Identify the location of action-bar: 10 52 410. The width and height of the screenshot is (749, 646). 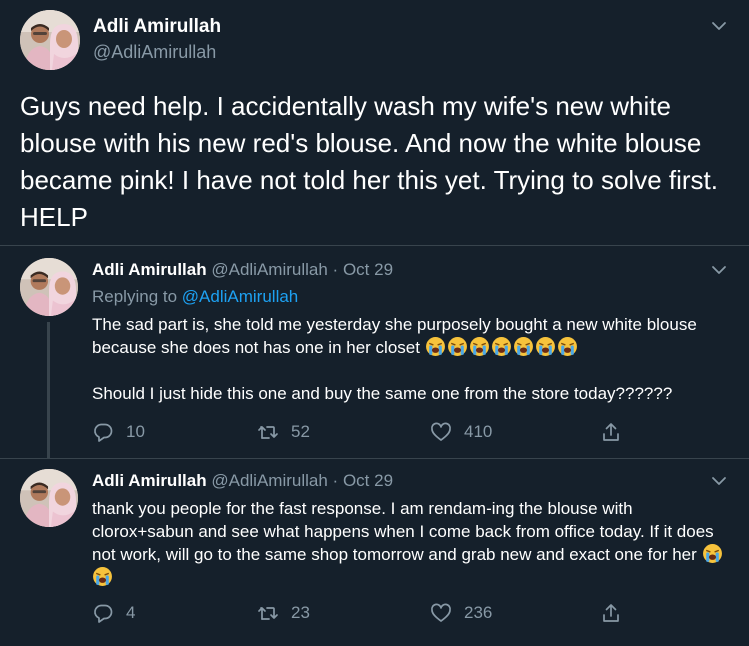
(412, 432).